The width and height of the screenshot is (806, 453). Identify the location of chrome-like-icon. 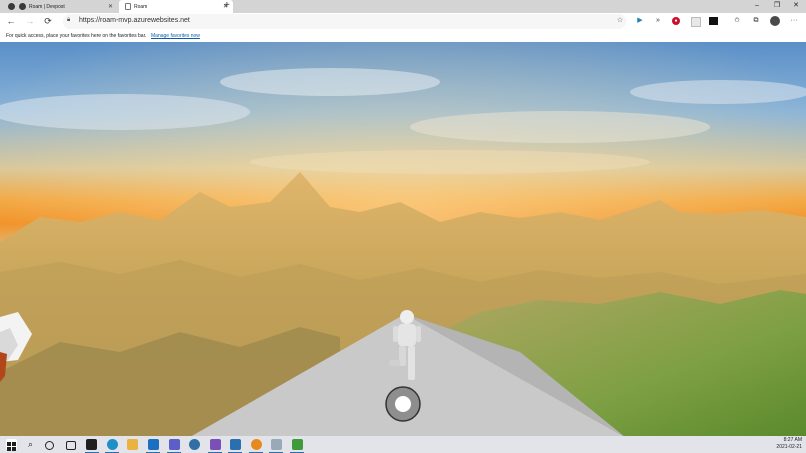
(194, 444).